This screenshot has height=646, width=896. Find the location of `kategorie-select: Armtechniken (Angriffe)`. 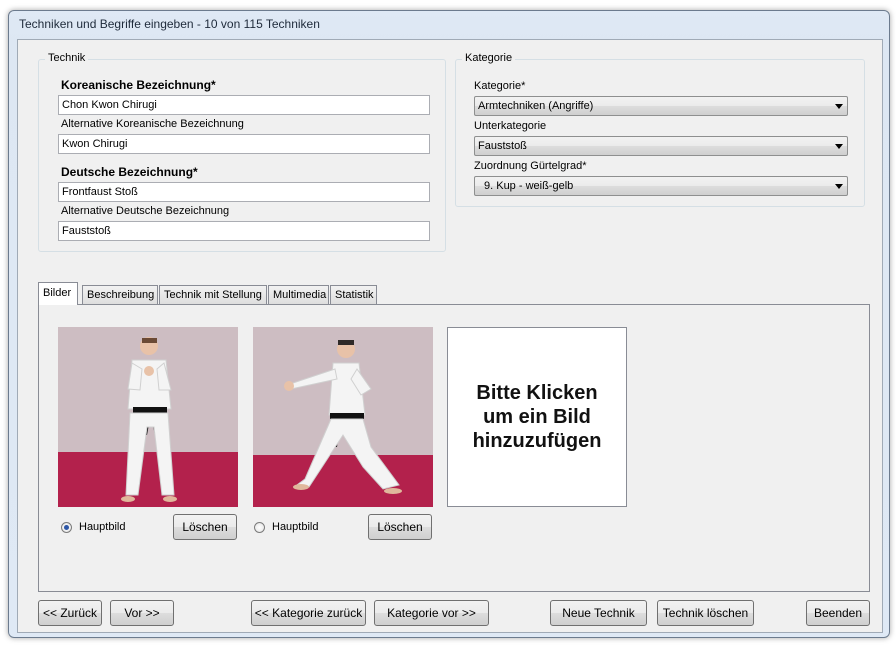

kategorie-select: Armtechniken (Angriffe) is located at coordinates (661, 106).